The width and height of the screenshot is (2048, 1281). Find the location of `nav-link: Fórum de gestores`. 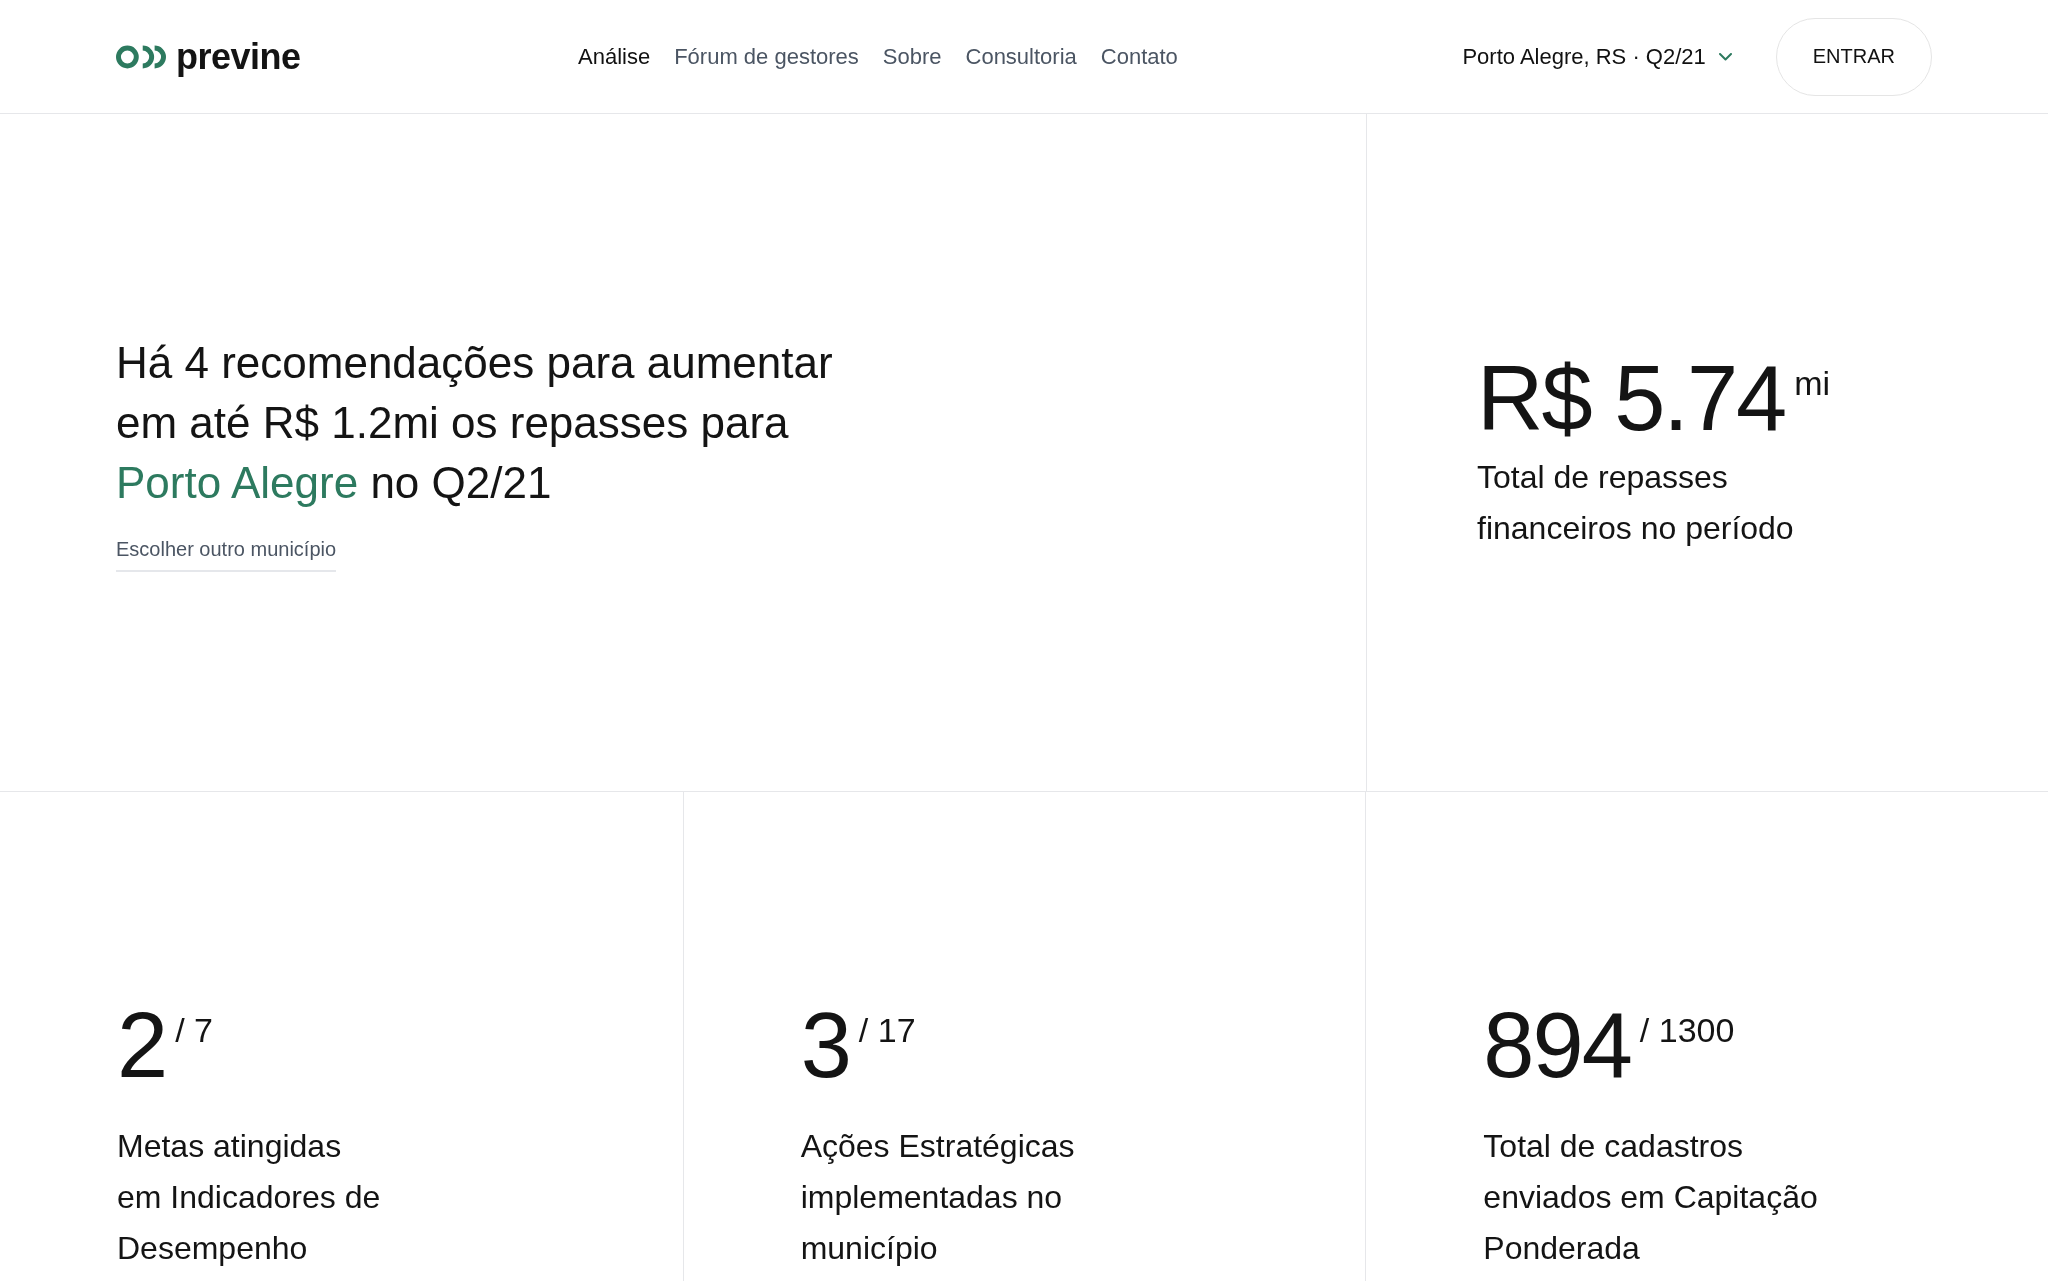

nav-link: Fórum de gestores is located at coordinates (766, 56).